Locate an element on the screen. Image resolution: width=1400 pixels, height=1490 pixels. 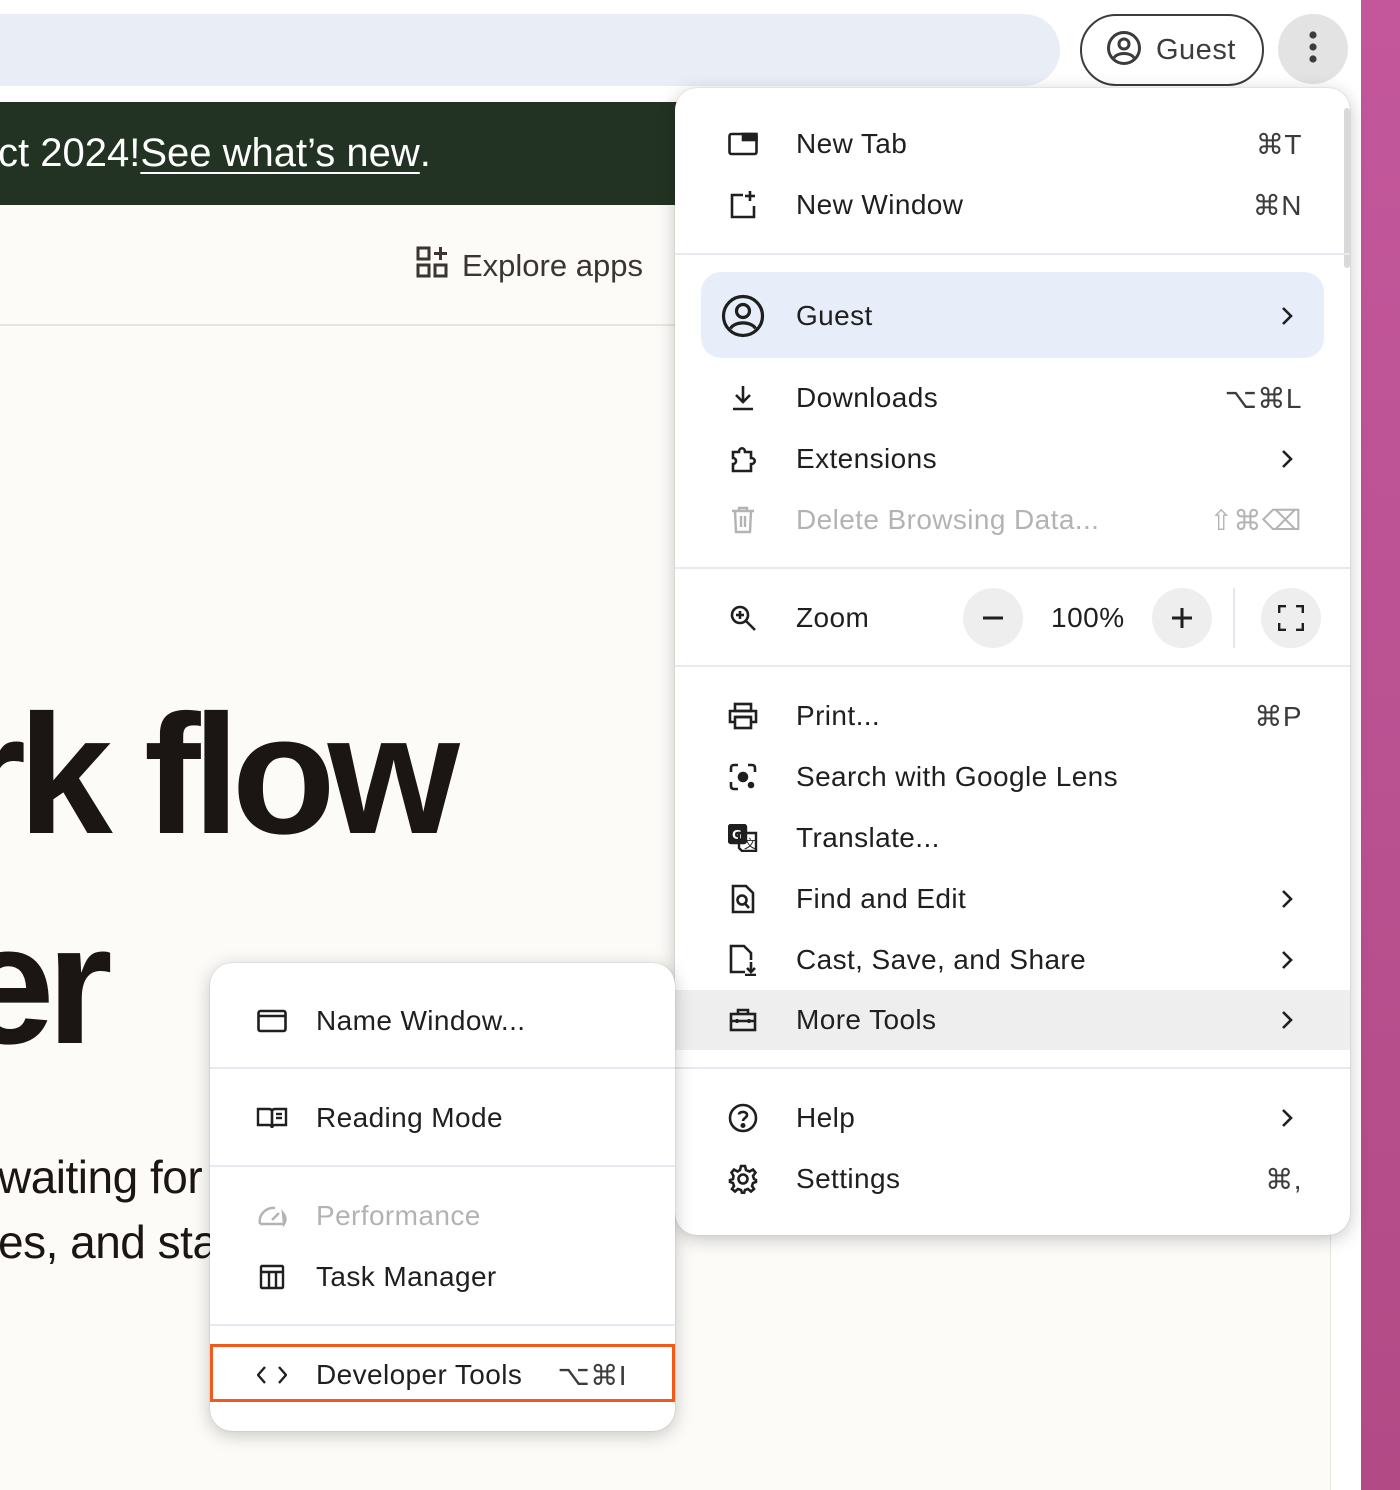
speed-gauge-icon is located at coordinates (272, 1216).